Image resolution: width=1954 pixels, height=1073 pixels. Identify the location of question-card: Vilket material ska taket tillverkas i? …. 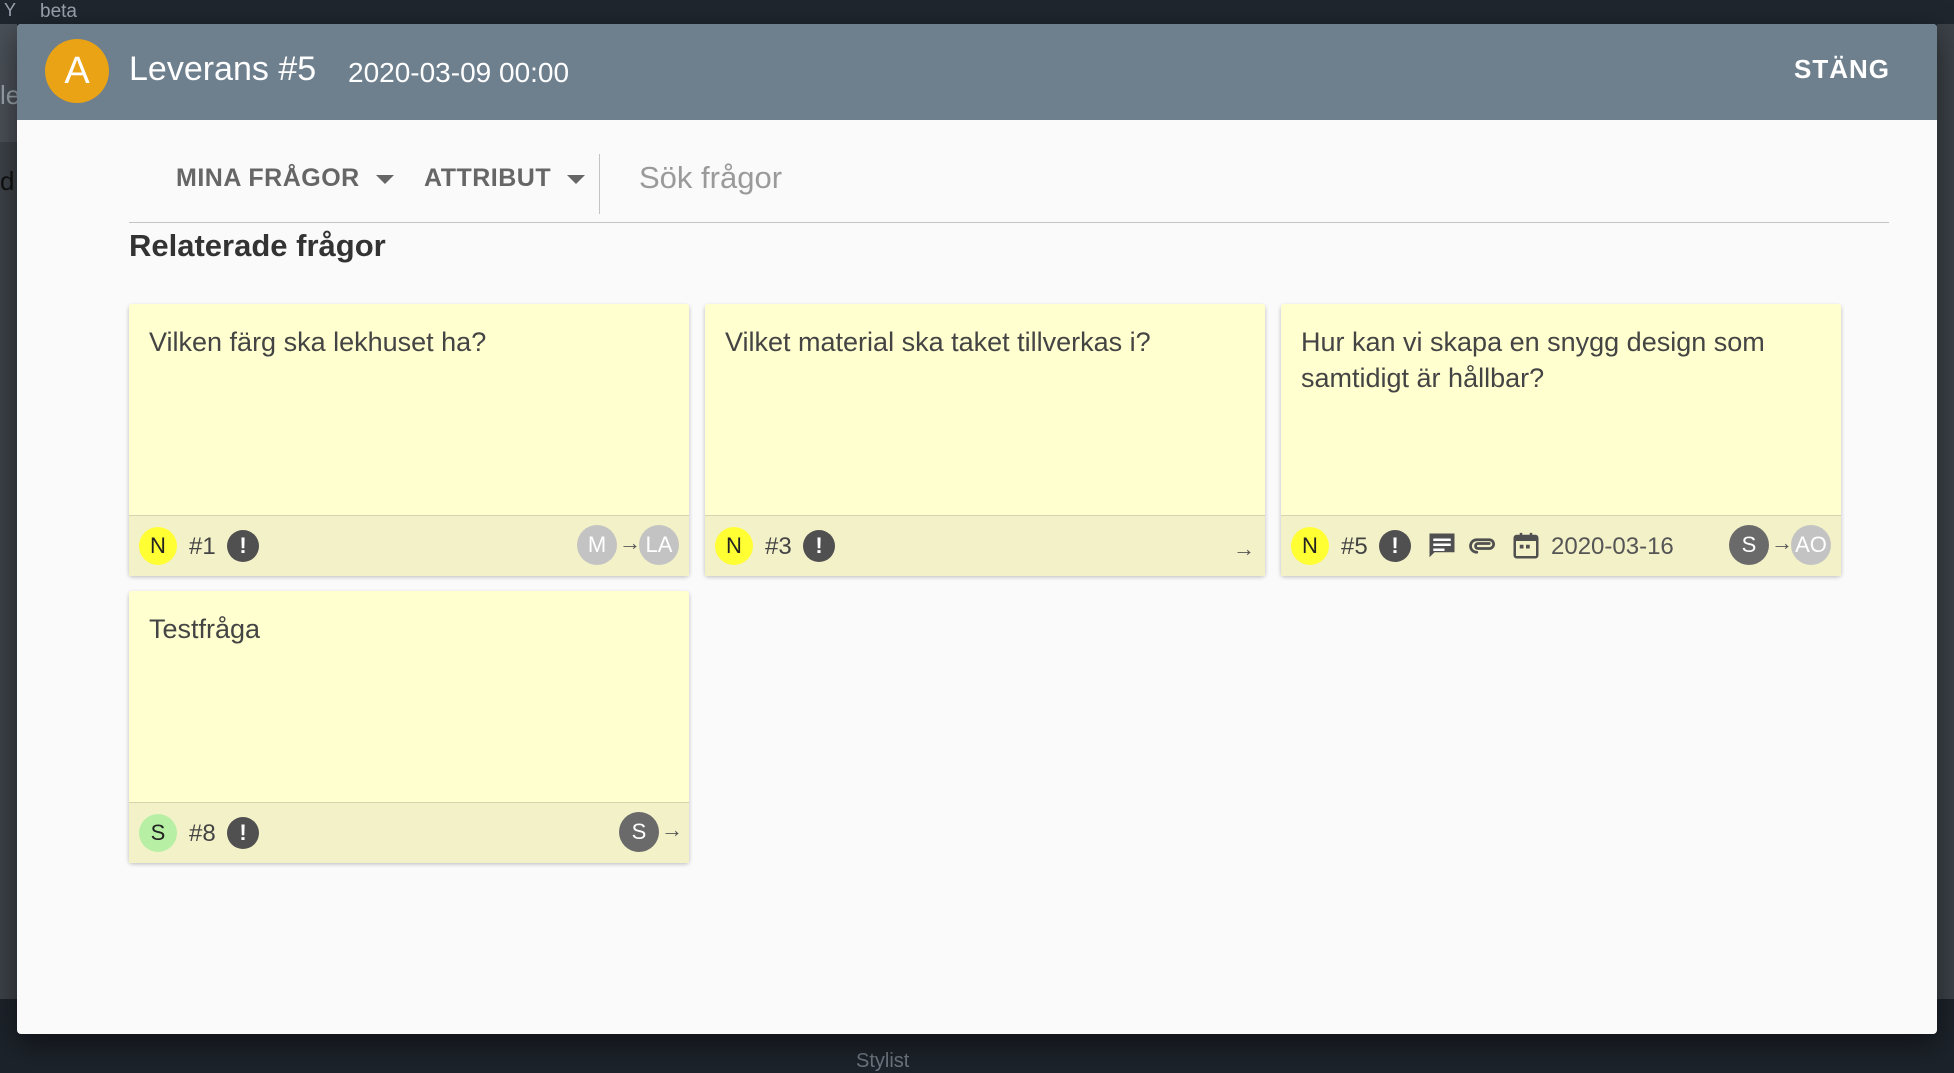
(985, 440).